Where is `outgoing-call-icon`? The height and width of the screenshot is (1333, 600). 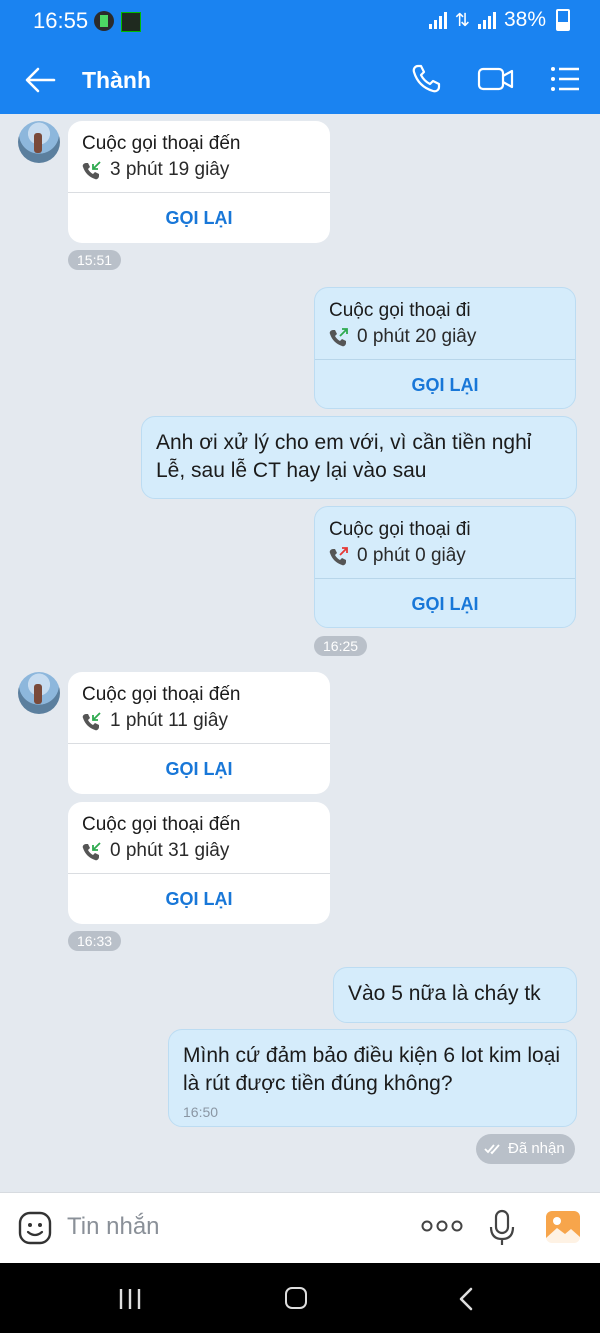
outgoing-call-icon is located at coordinates (338, 337).